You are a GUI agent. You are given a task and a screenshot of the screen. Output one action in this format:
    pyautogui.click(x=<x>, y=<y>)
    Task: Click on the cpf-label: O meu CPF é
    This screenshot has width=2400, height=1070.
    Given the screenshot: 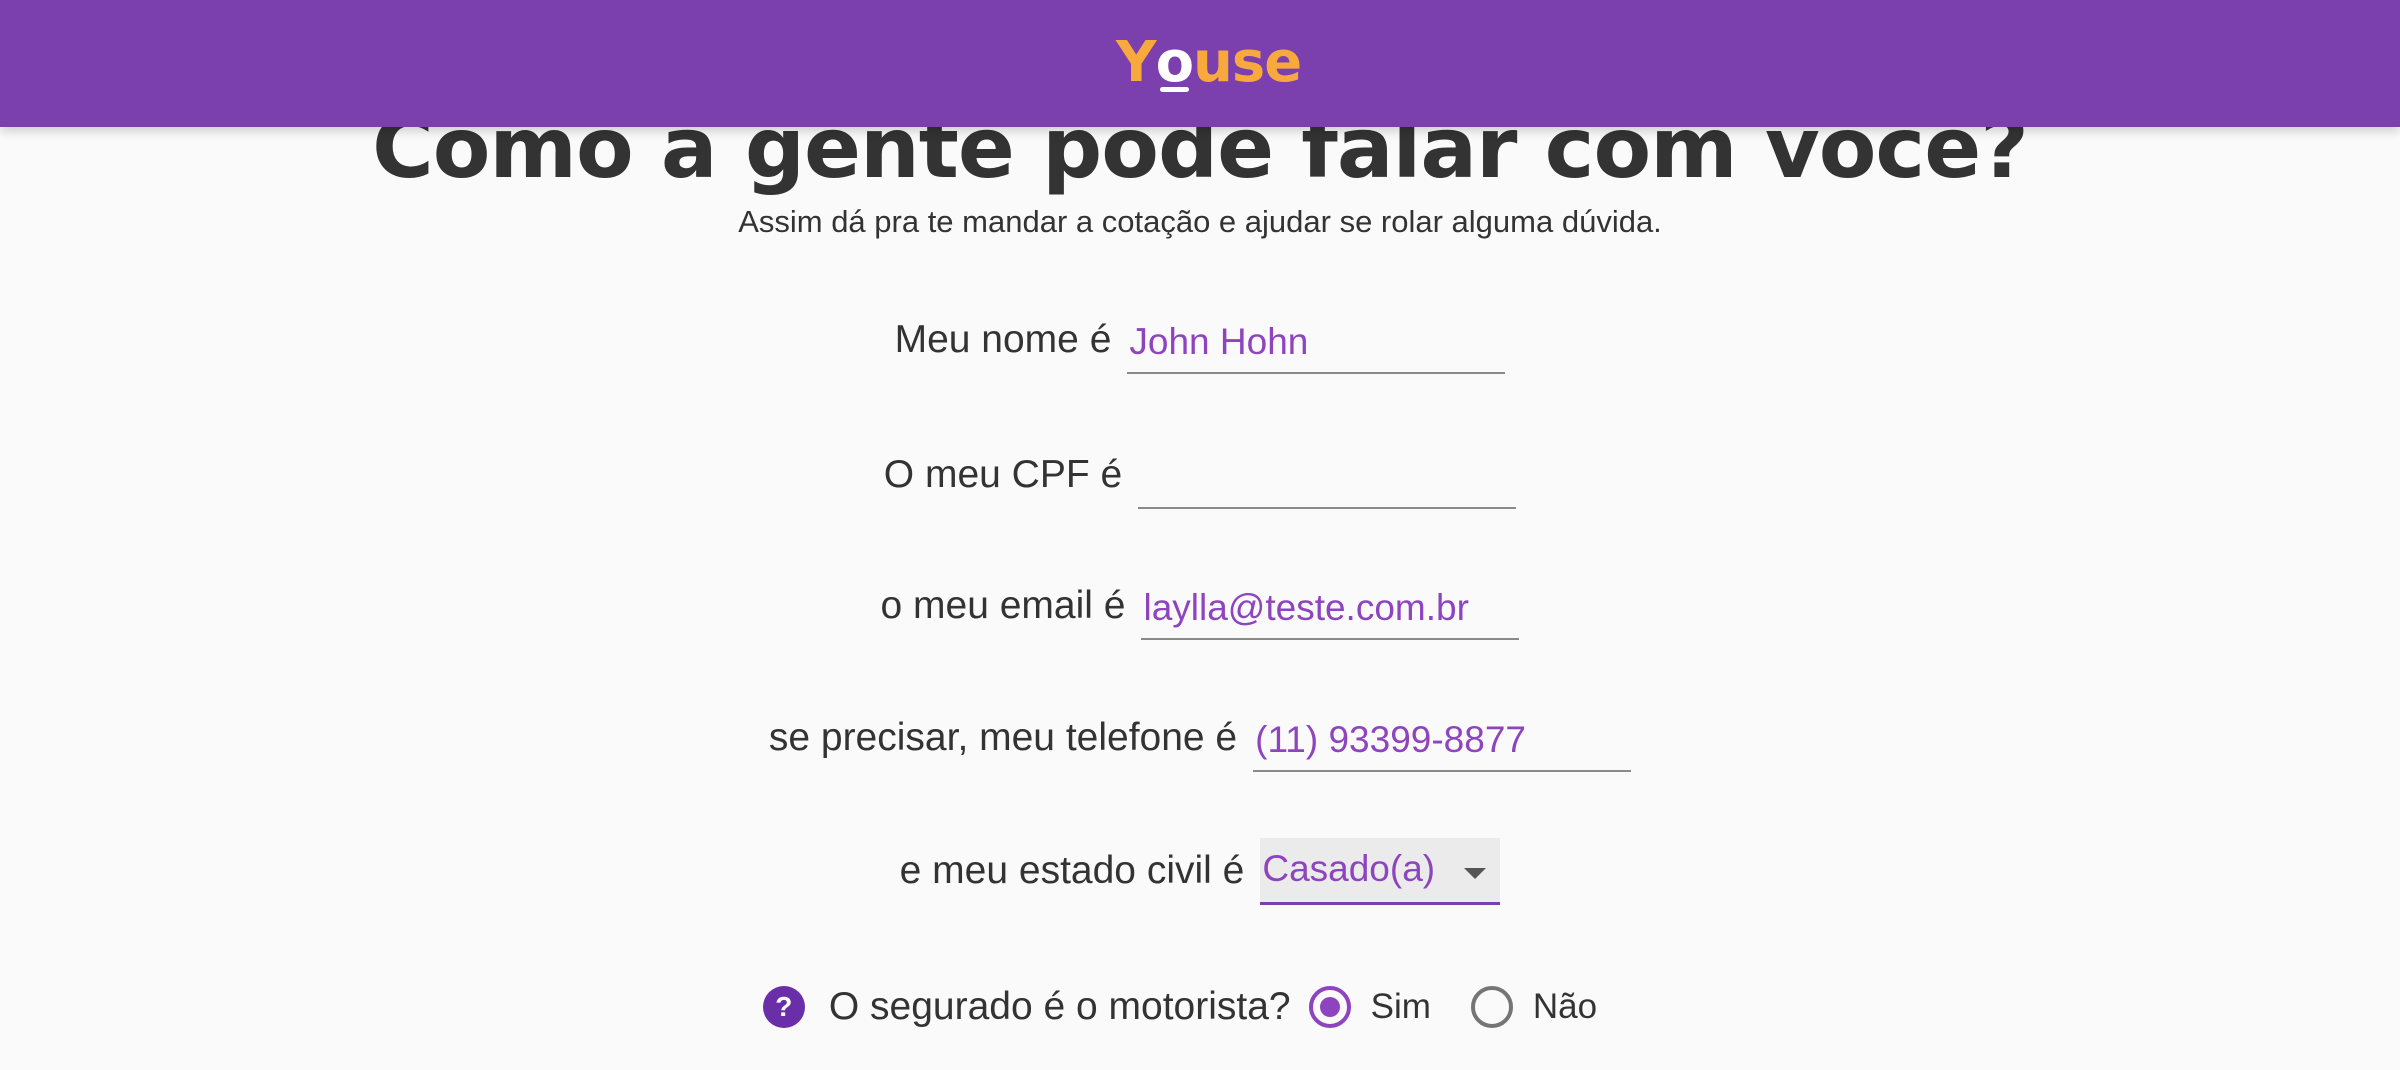 What is the action you would take?
    pyautogui.click(x=1003, y=474)
    